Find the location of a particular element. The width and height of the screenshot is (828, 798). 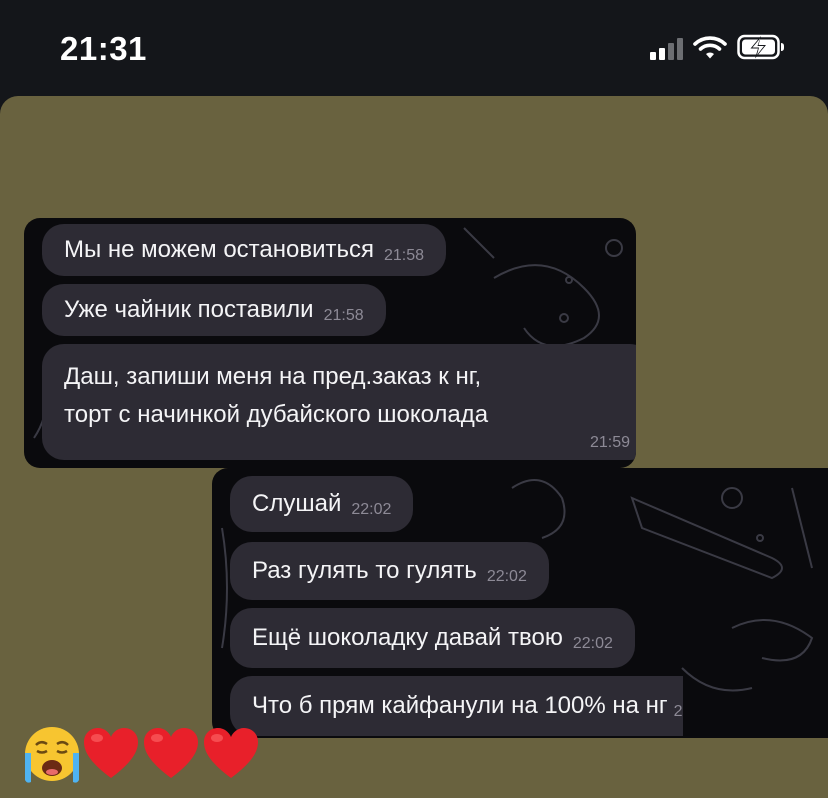

message-bubble: Уже чайник поставили 21:58 is located at coordinates (214, 310).